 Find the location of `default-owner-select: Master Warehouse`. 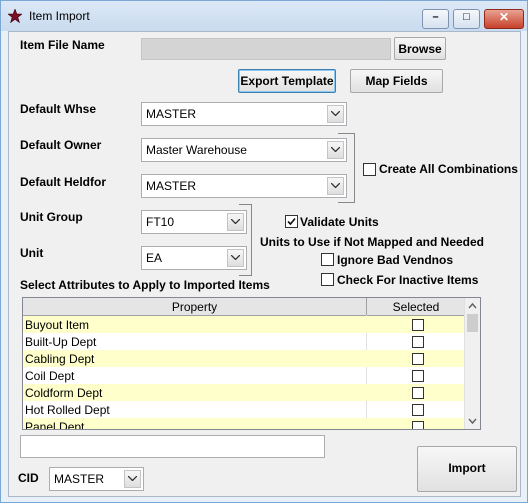

default-owner-select: Master Warehouse is located at coordinates (244, 150).